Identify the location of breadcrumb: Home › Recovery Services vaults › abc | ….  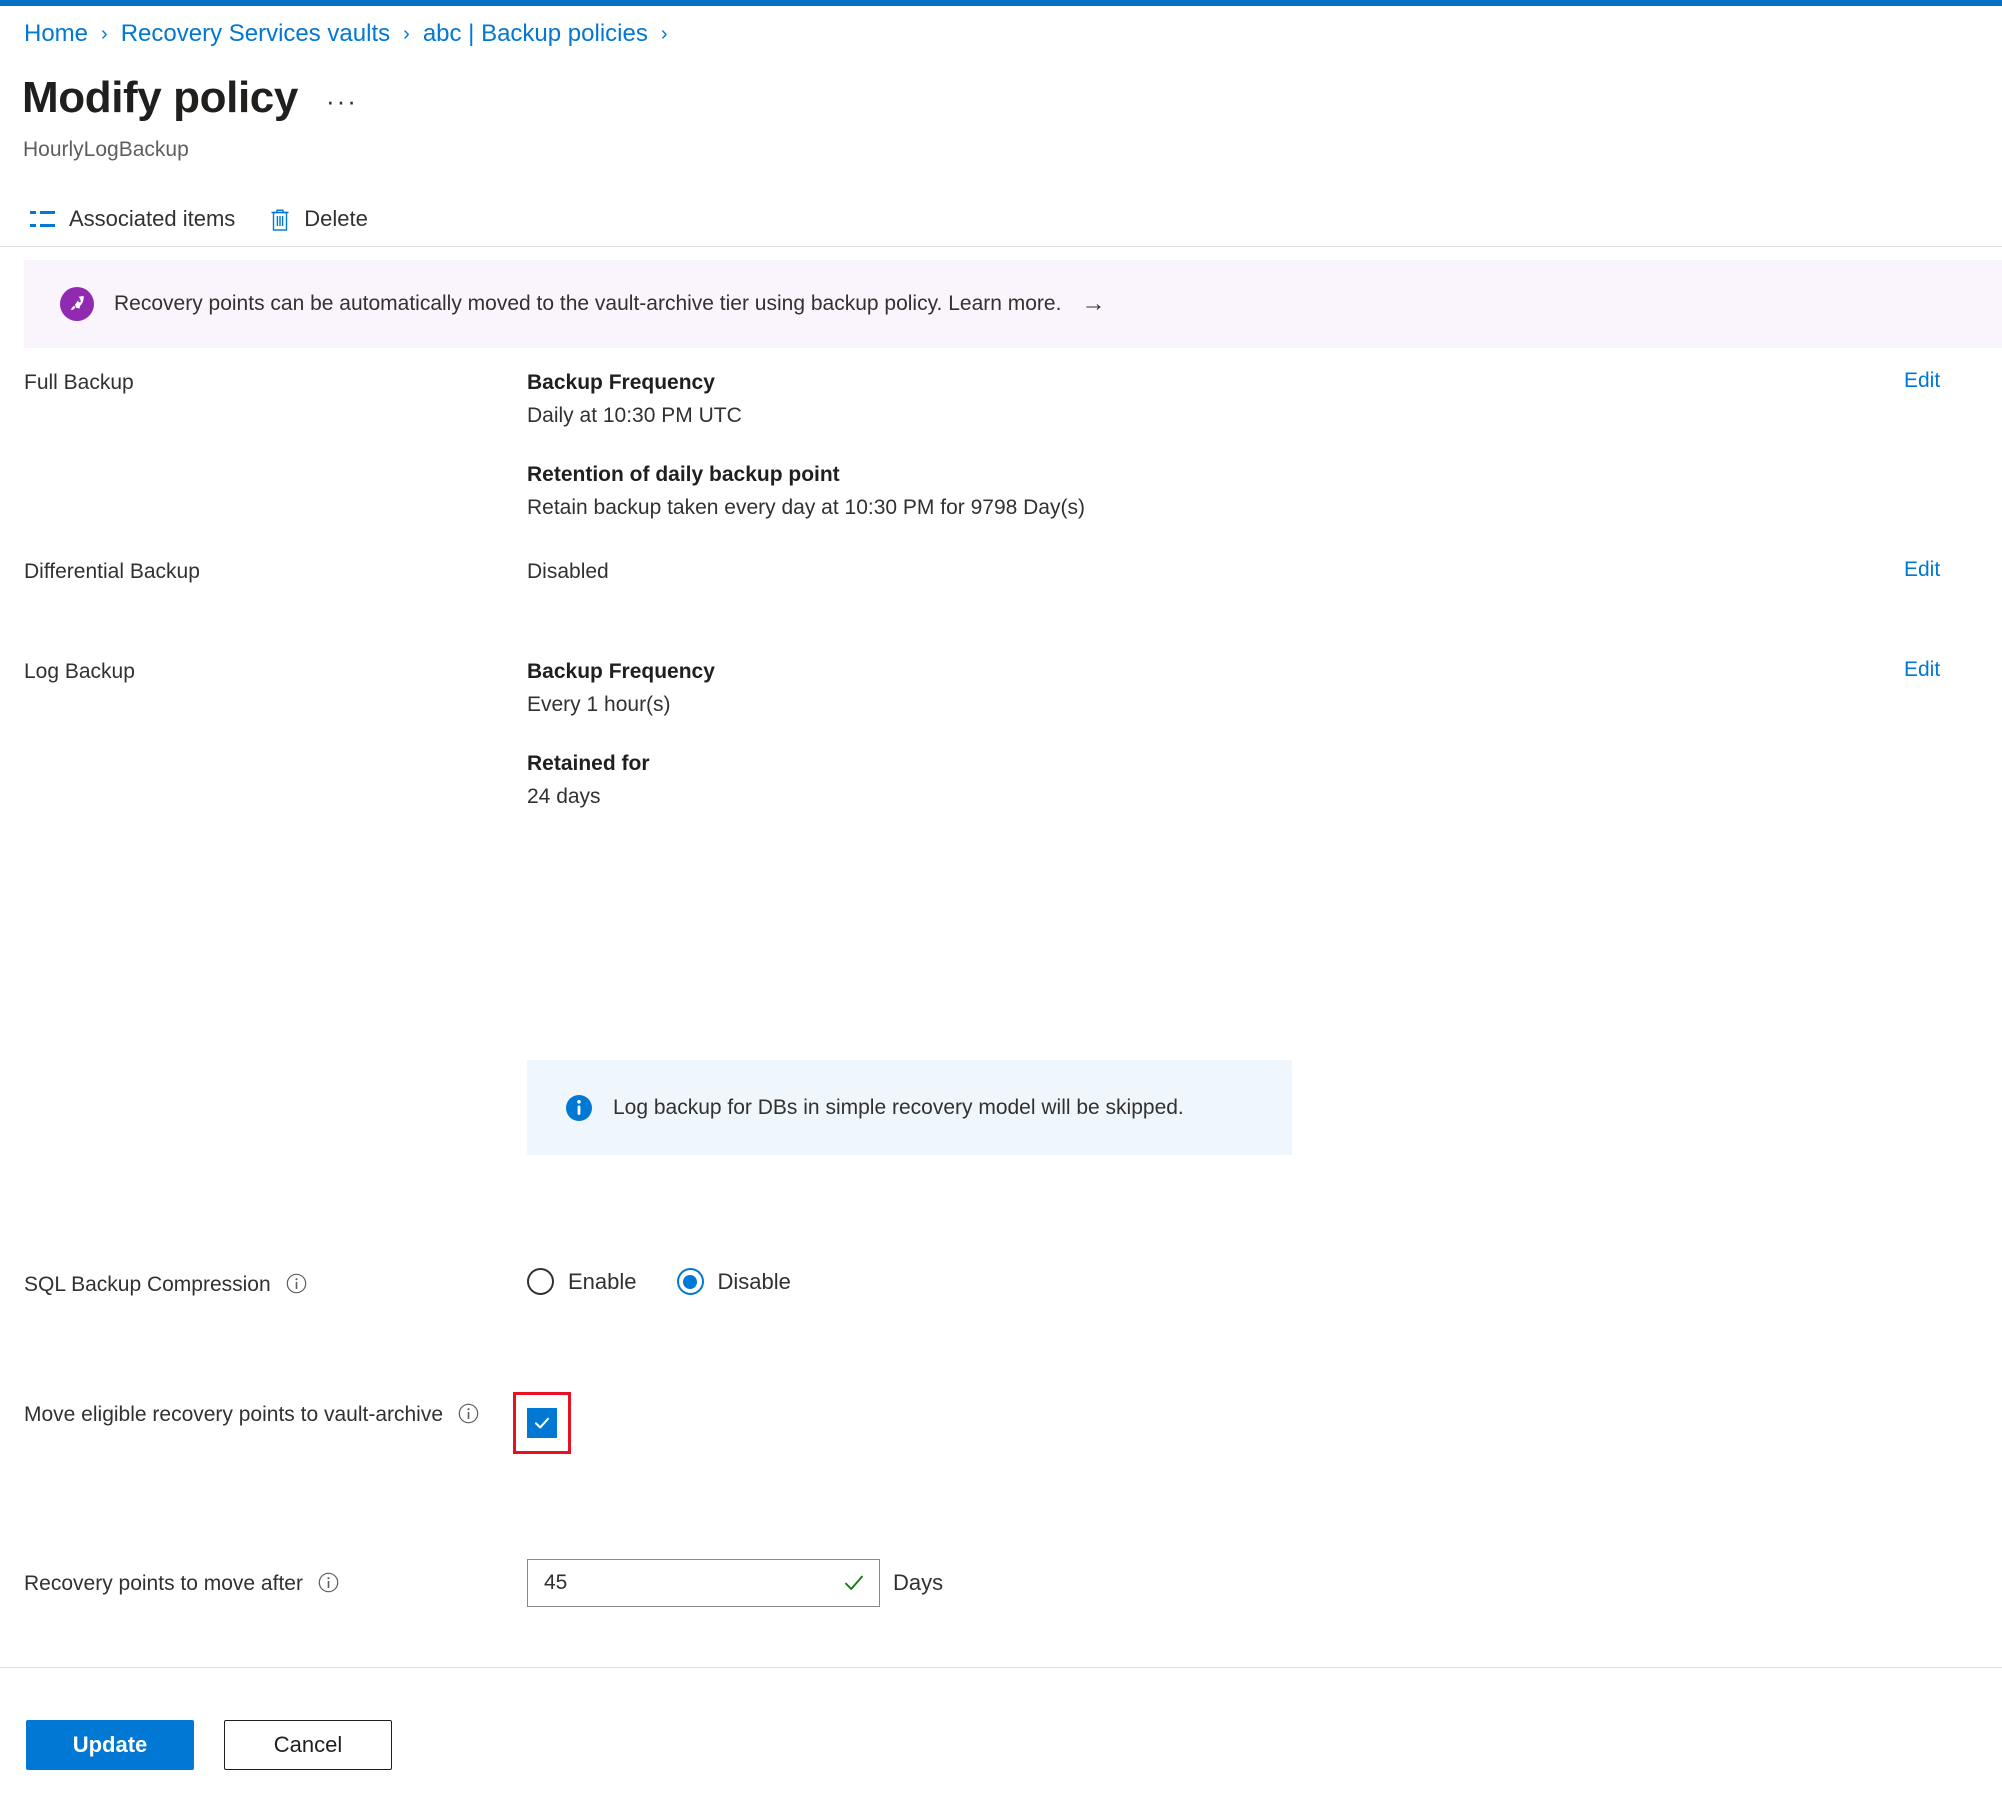
(352, 34).